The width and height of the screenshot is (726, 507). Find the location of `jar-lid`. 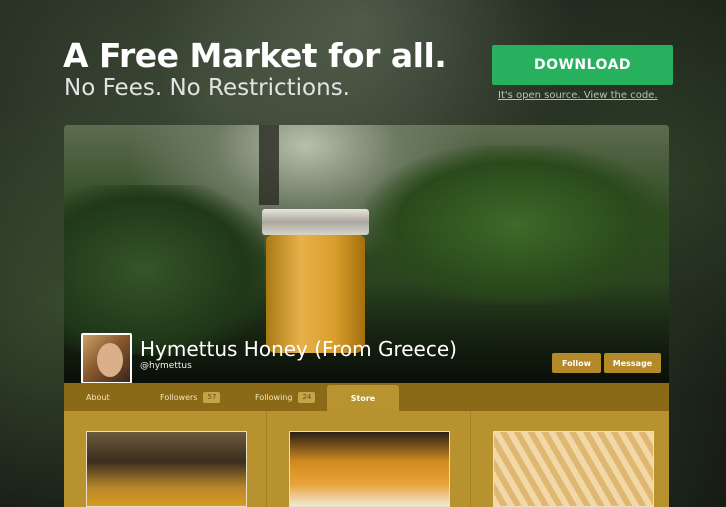

jar-lid is located at coordinates (315, 222).